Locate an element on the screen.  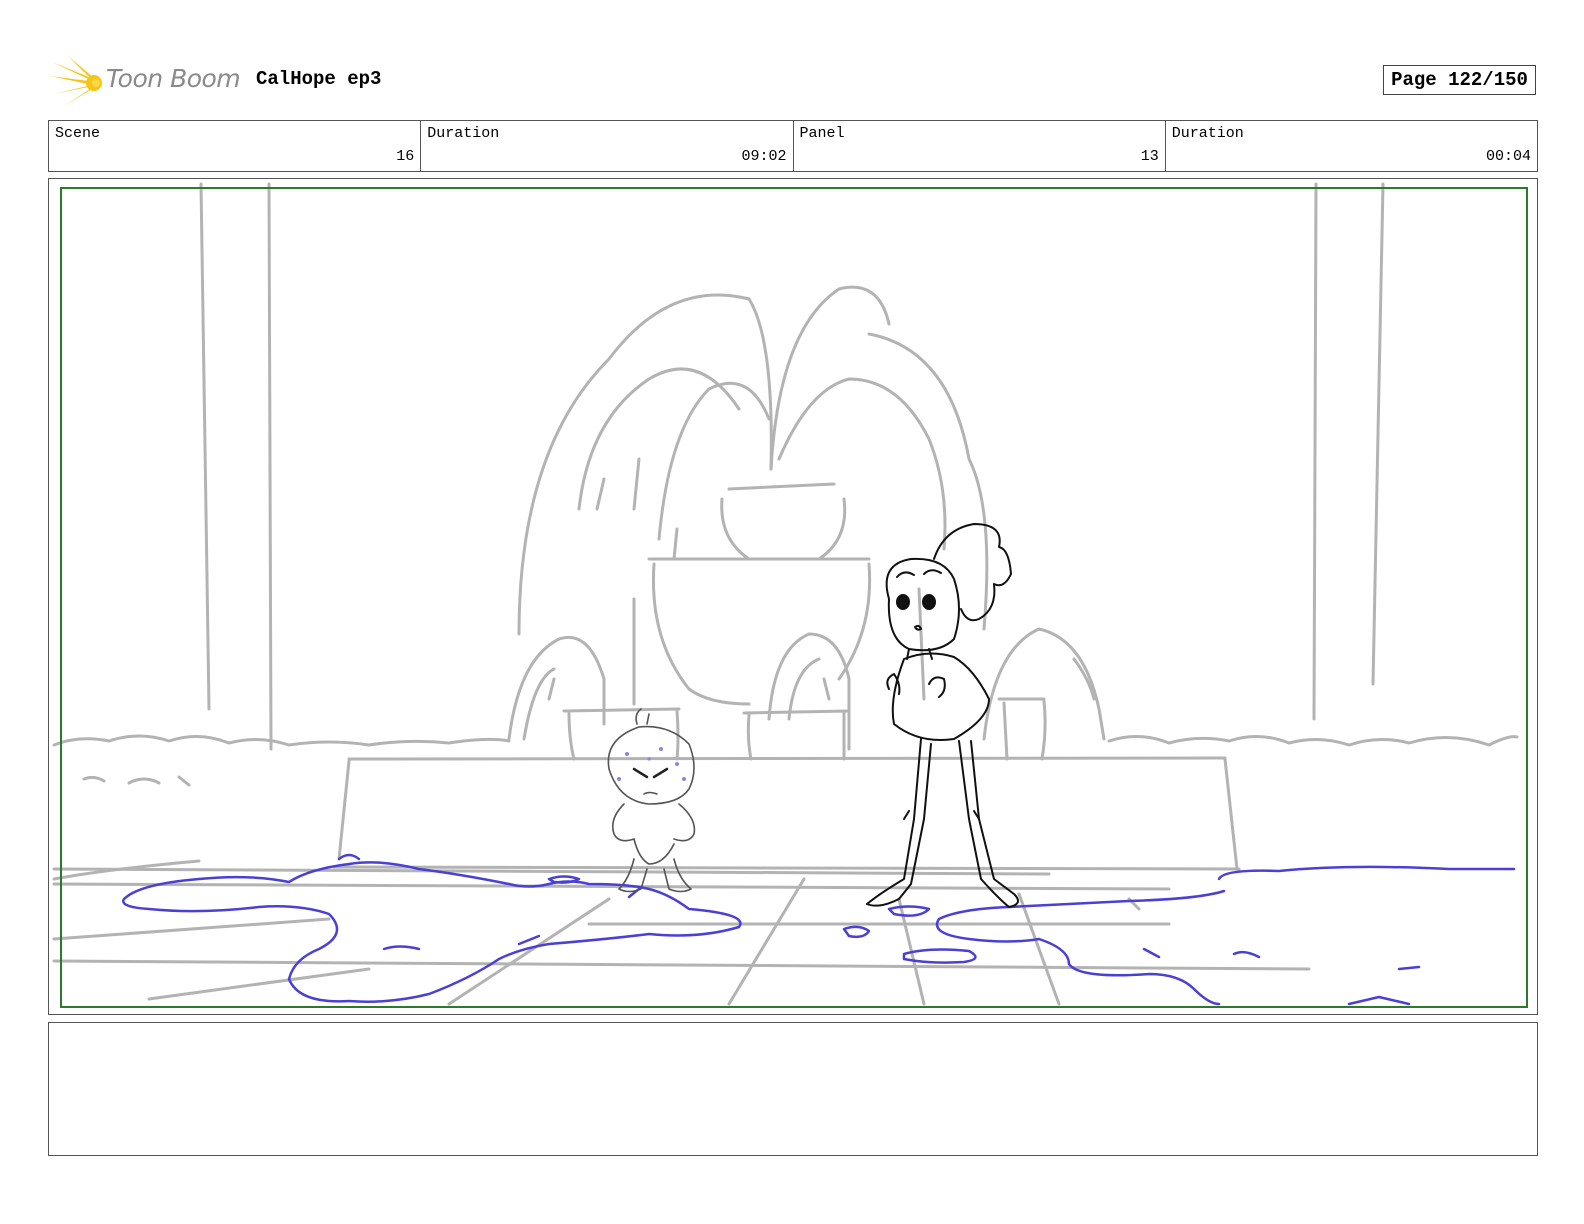
toon-boom-logo: Toon Boom is located at coordinates (145, 82).